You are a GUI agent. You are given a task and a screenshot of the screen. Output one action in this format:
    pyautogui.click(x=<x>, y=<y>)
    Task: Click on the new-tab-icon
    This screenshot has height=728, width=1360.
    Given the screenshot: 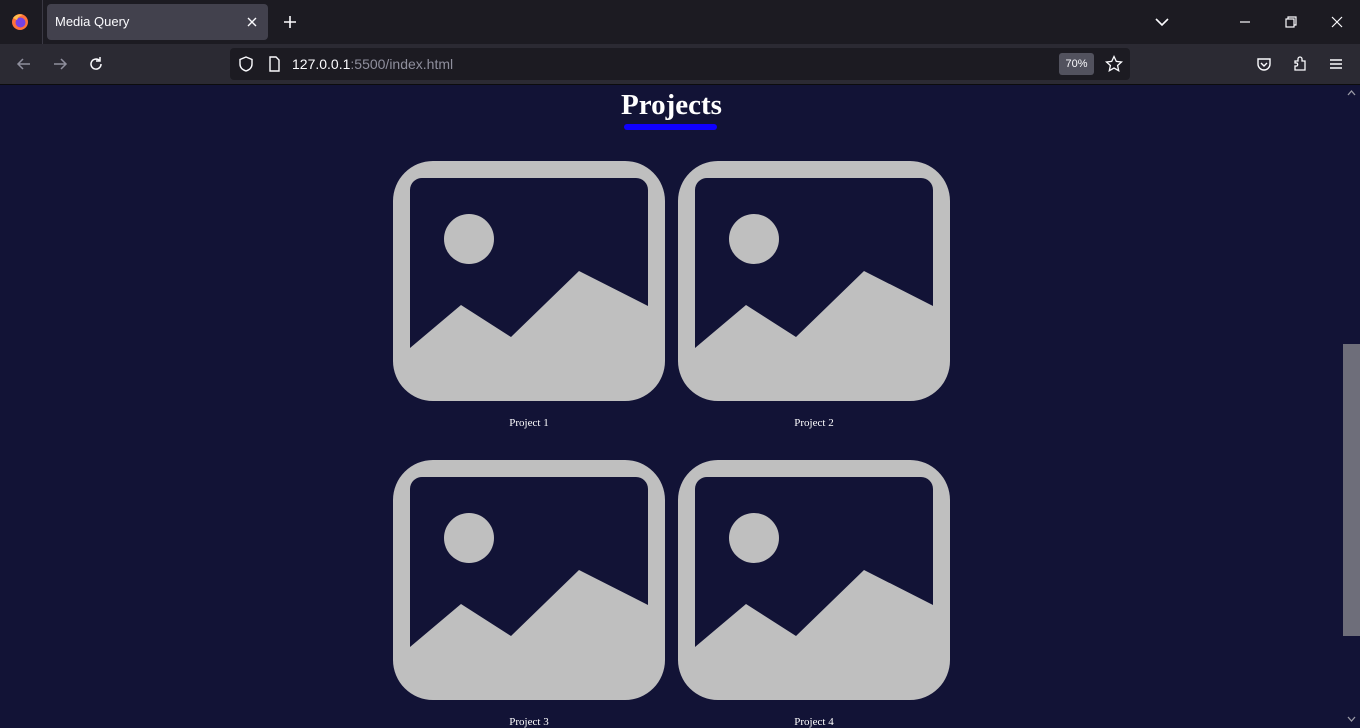 What is the action you would take?
    pyautogui.click(x=290, y=22)
    